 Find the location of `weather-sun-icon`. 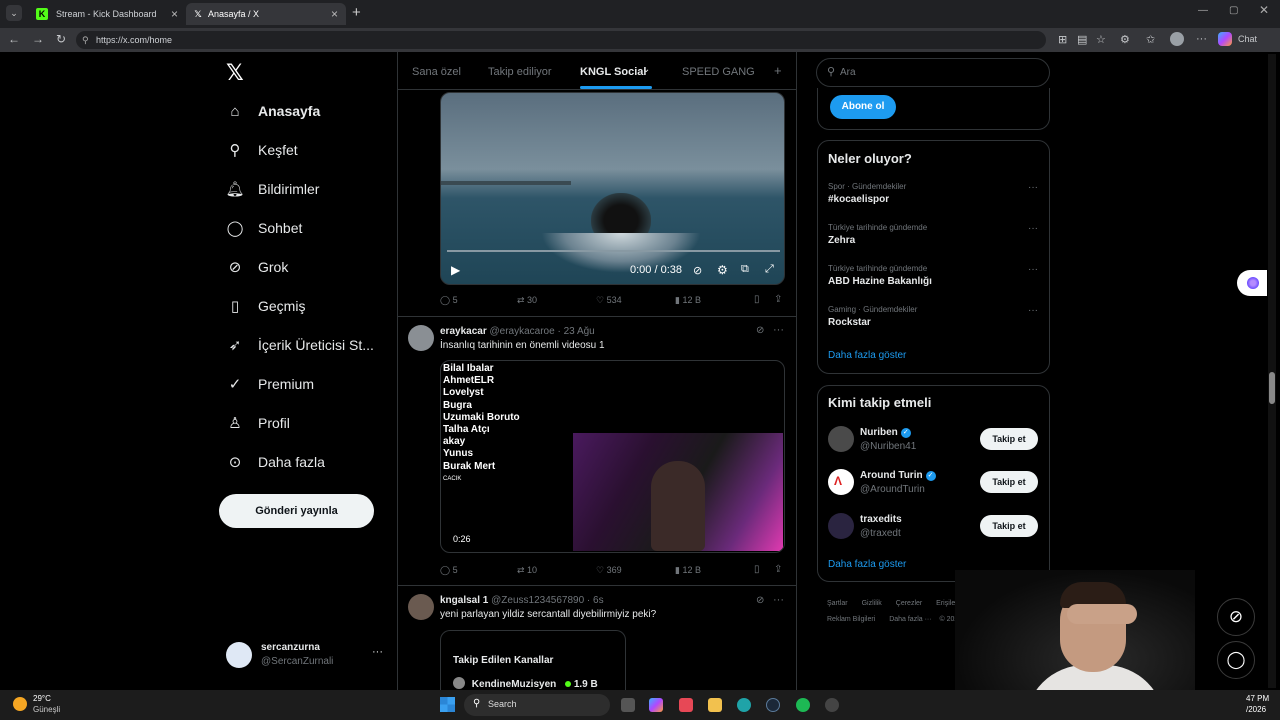

weather-sun-icon is located at coordinates (20, 704).